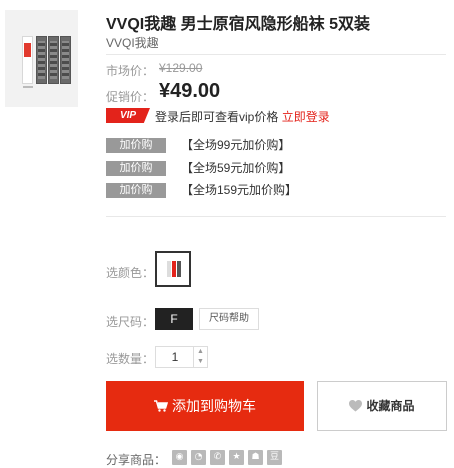  What do you see at coordinates (239, 190) in the screenshot?
I see `promo-link: 【全场159元加价购】` at bounding box center [239, 190].